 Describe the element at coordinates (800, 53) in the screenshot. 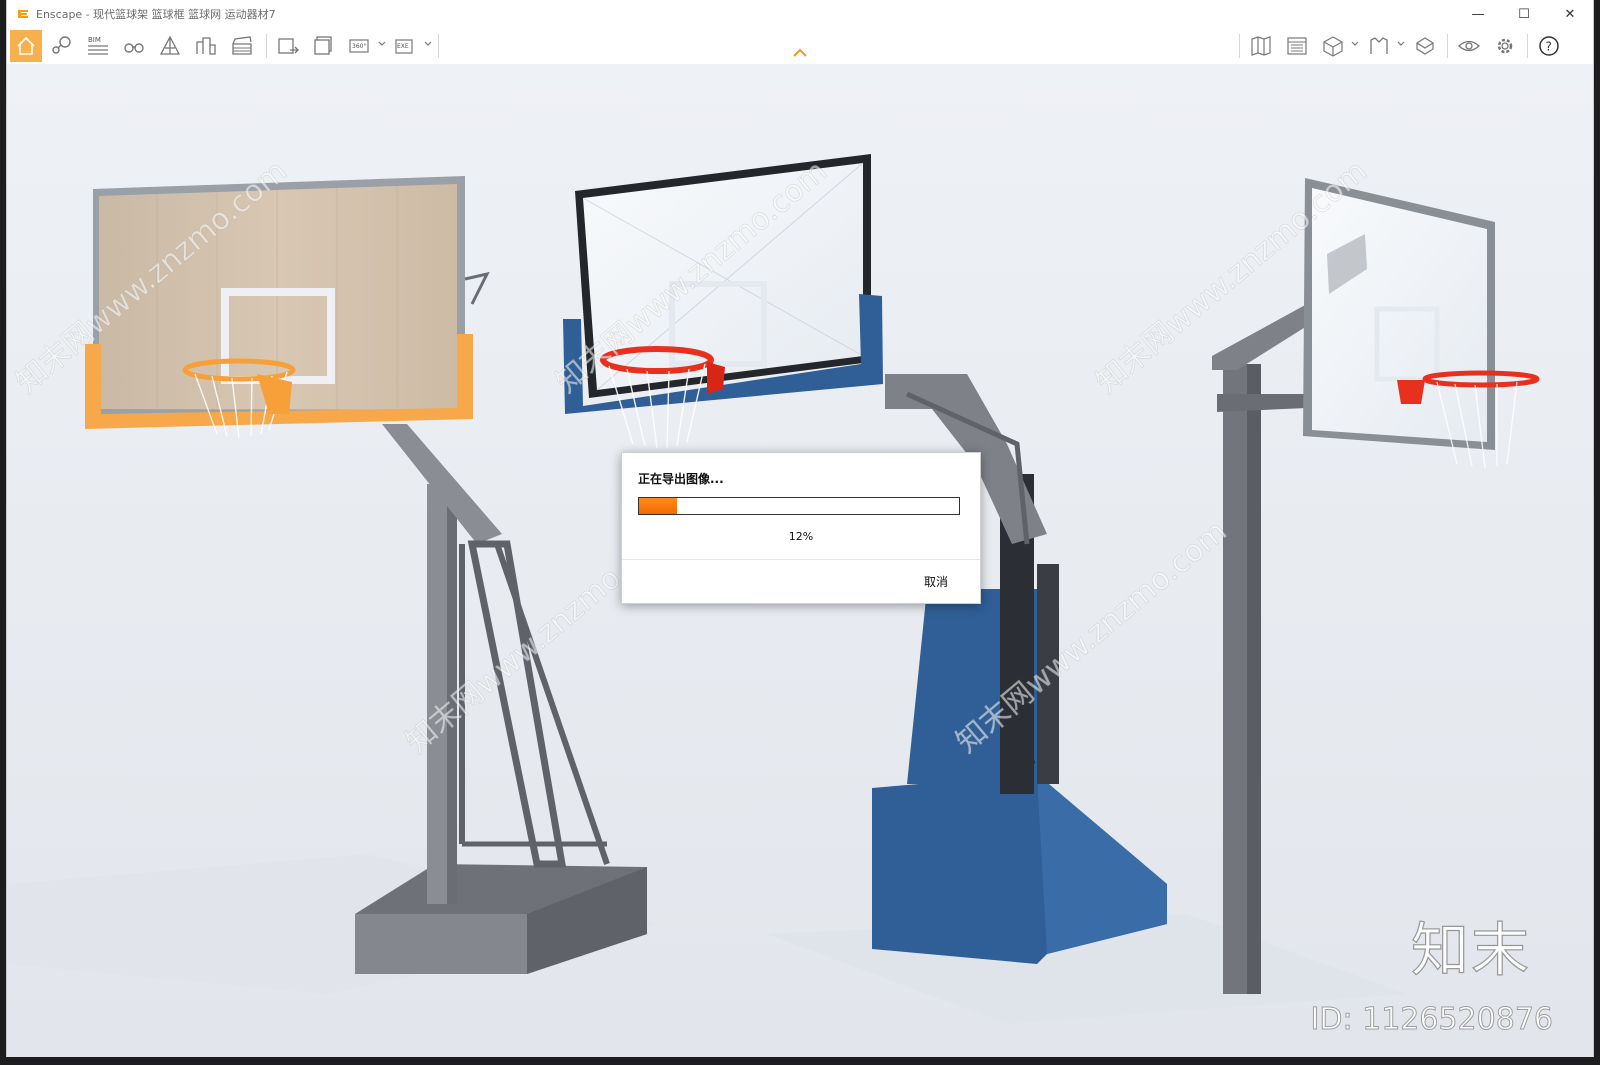

I see `collapse-toolbar-icon` at that location.